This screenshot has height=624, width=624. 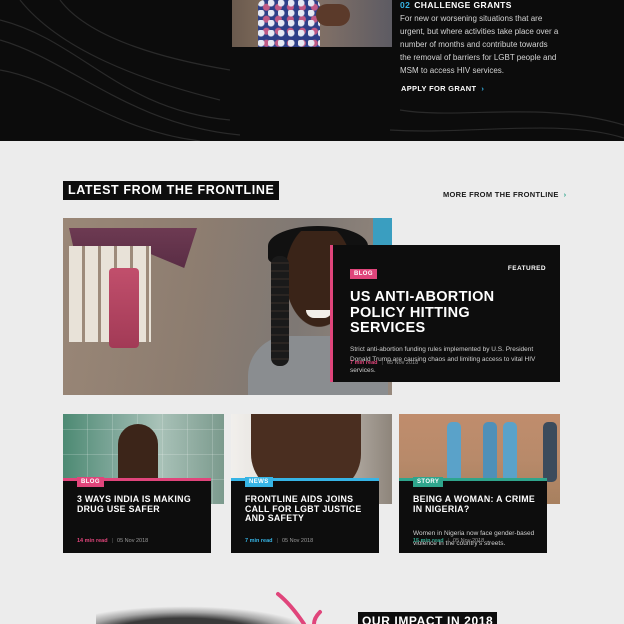 I want to click on apply-label: APPLY FOR GRANT, so click(x=439, y=88).